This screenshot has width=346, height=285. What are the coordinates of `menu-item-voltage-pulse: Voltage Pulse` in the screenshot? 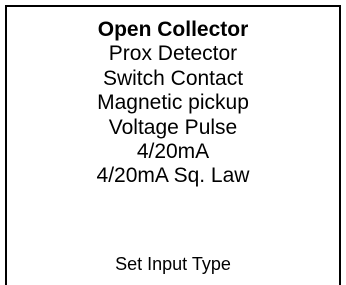 It's located at (173, 128).